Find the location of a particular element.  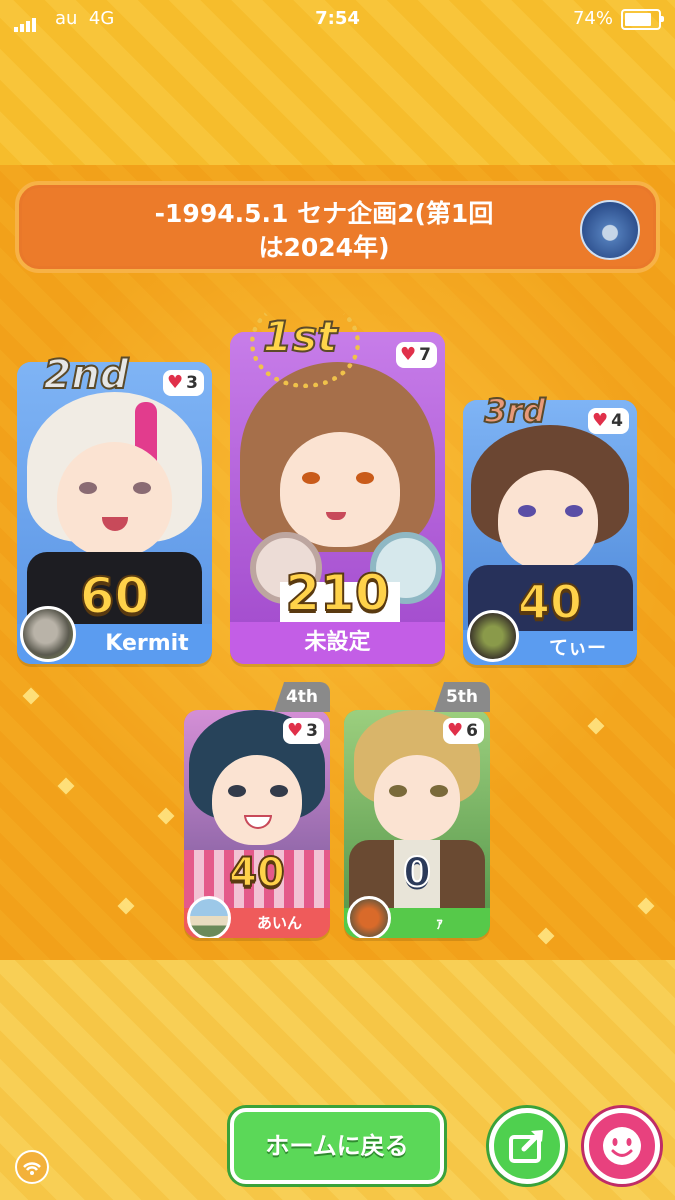

like-count: ♥ 6 is located at coordinates (463, 731).